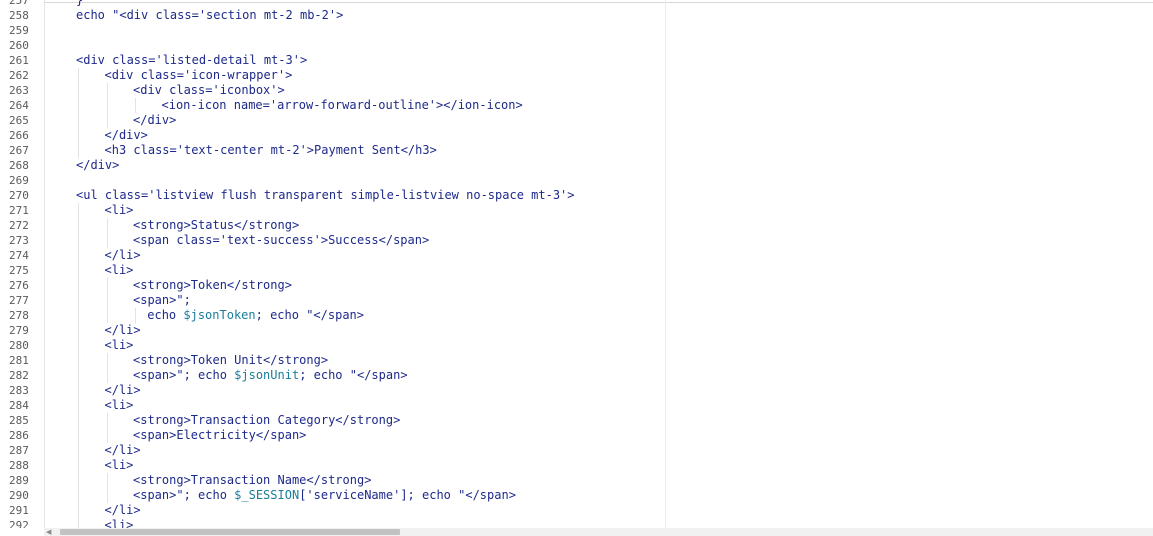 The image size is (1153, 536). Describe the element at coordinates (209, 15) in the screenshot. I see `code-line: echo "<div class='section mt-2 mb-2'>` at that location.